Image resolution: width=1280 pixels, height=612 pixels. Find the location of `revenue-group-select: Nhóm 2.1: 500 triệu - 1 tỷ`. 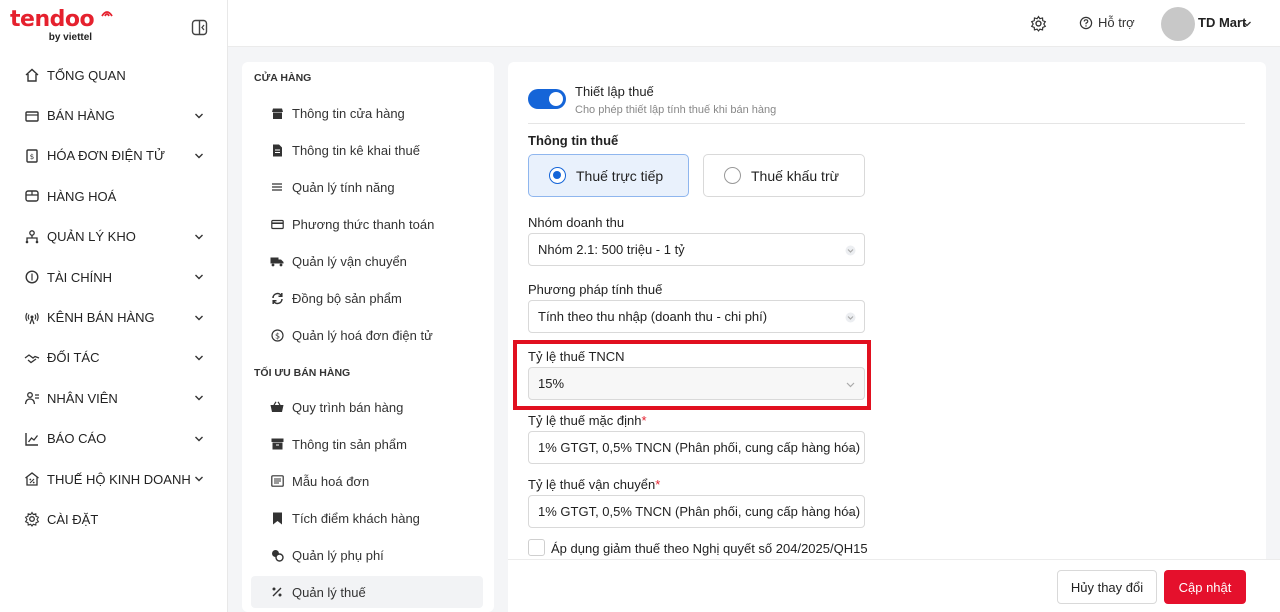

revenue-group-select: Nhóm 2.1: 500 triệu - 1 tỷ is located at coordinates (696, 249).